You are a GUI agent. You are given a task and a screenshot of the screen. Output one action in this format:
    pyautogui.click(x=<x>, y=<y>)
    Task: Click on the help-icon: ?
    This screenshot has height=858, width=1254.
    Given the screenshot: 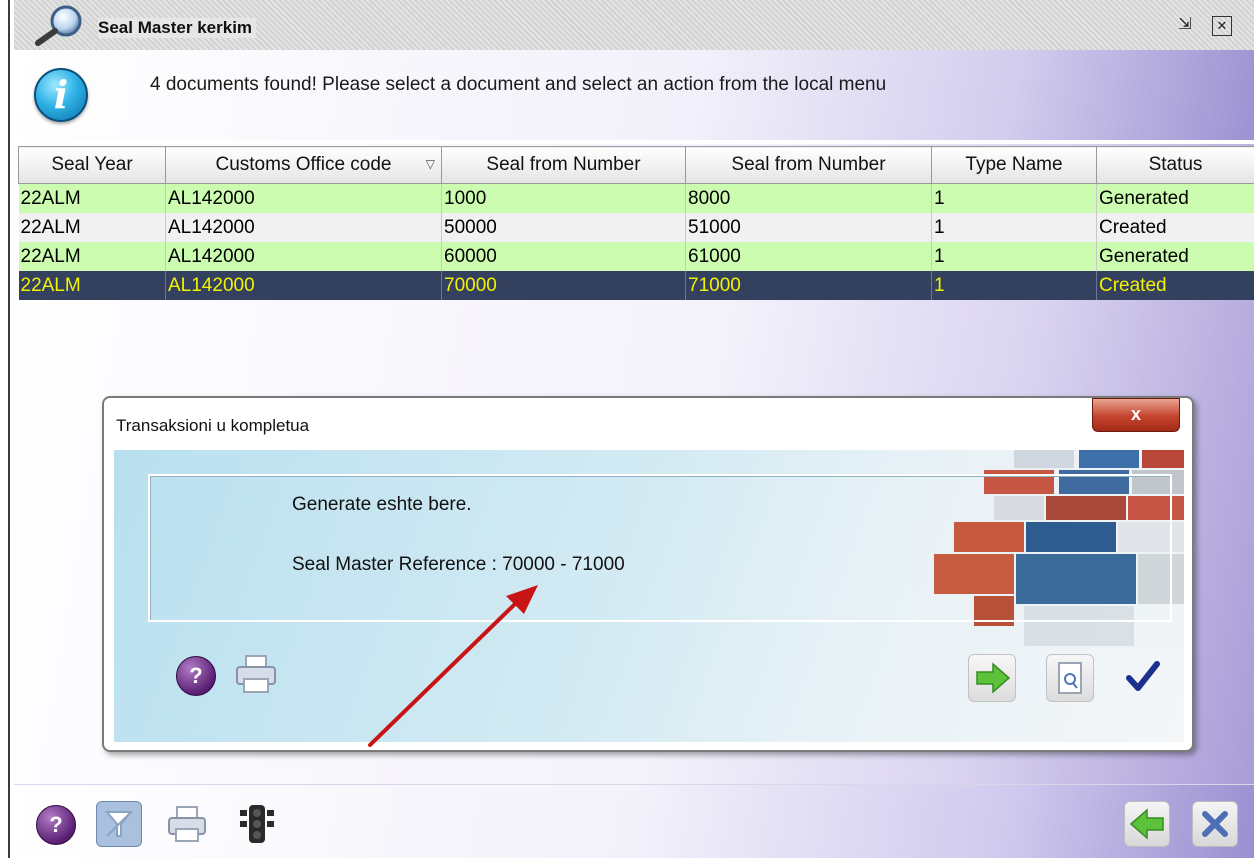 What is the action you would take?
    pyautogui.click(x=56, y=825)
    